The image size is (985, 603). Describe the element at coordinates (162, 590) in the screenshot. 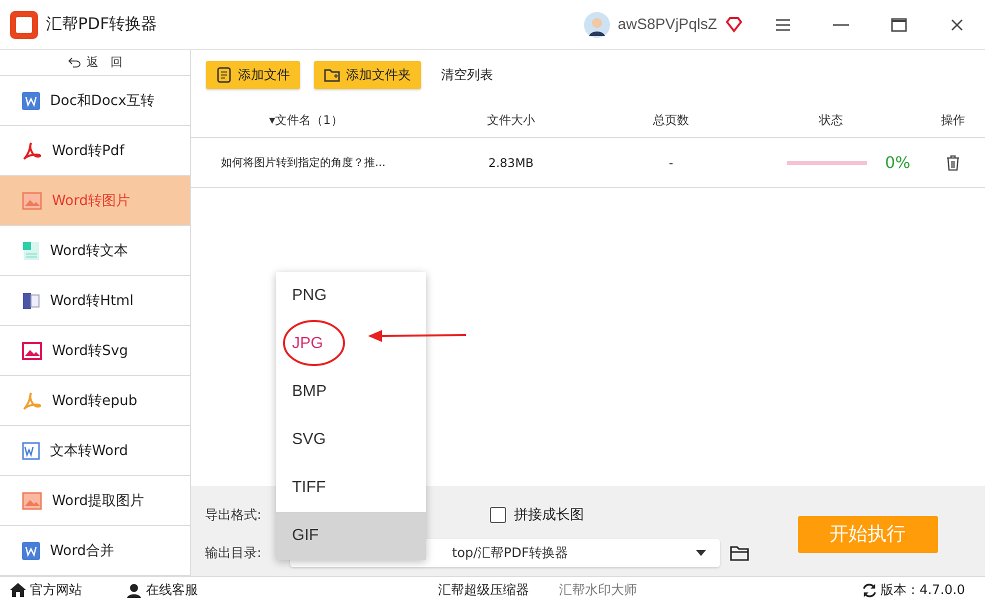

I see `support-link: 在线客服` at that location.